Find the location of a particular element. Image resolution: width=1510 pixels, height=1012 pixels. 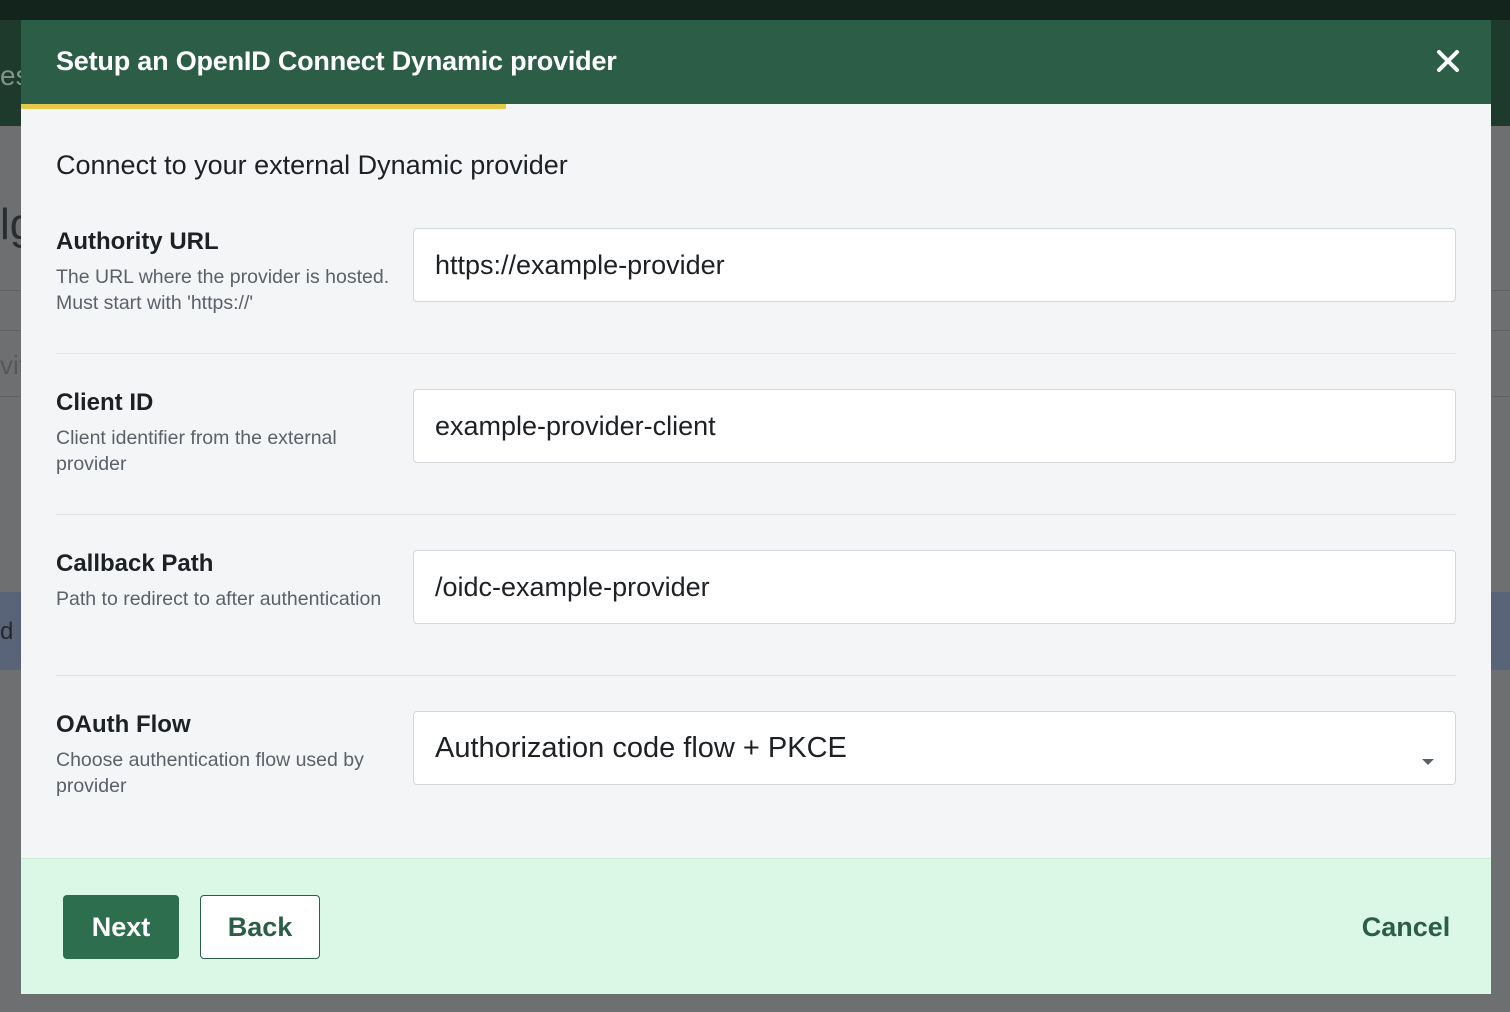

back-button: Back is located at coordinates (260, 927).